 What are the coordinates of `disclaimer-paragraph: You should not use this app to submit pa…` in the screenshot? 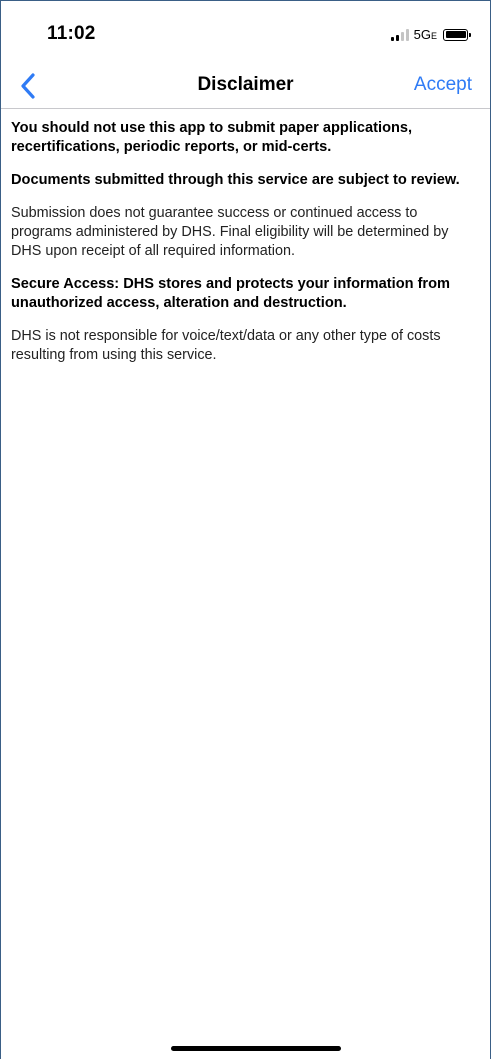 It's located at (212, 137).